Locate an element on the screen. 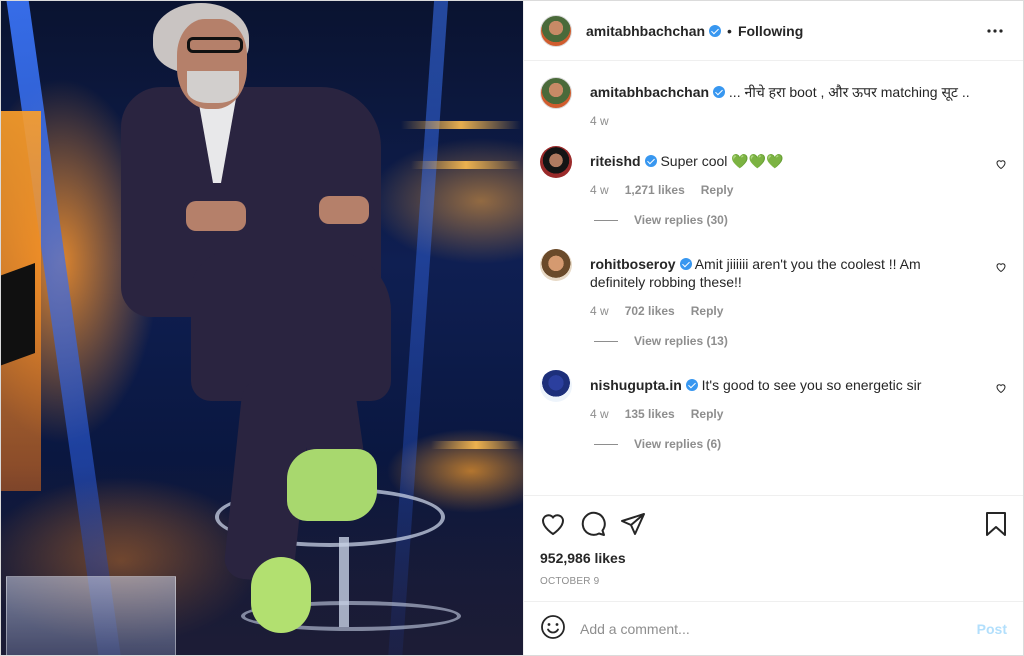  heart-icon is located at coordinates (560, 524).